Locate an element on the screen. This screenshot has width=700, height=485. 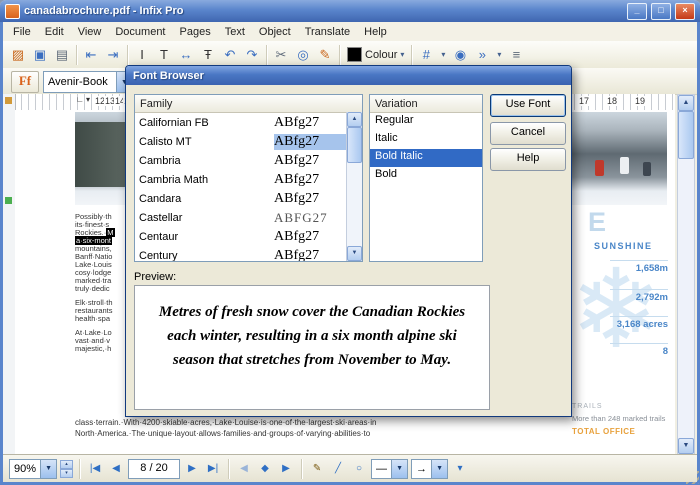
minimize-button: _ is located at coordinates (637, 11).